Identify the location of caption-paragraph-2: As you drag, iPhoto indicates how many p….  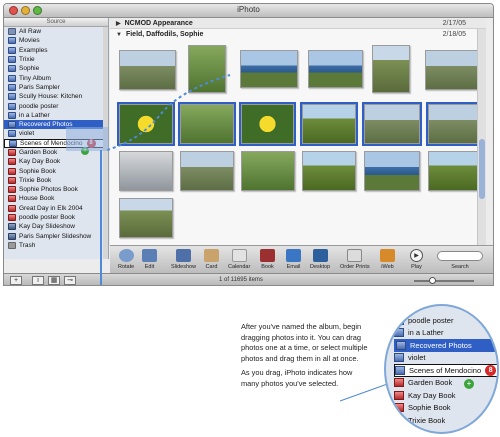
(297, 378).